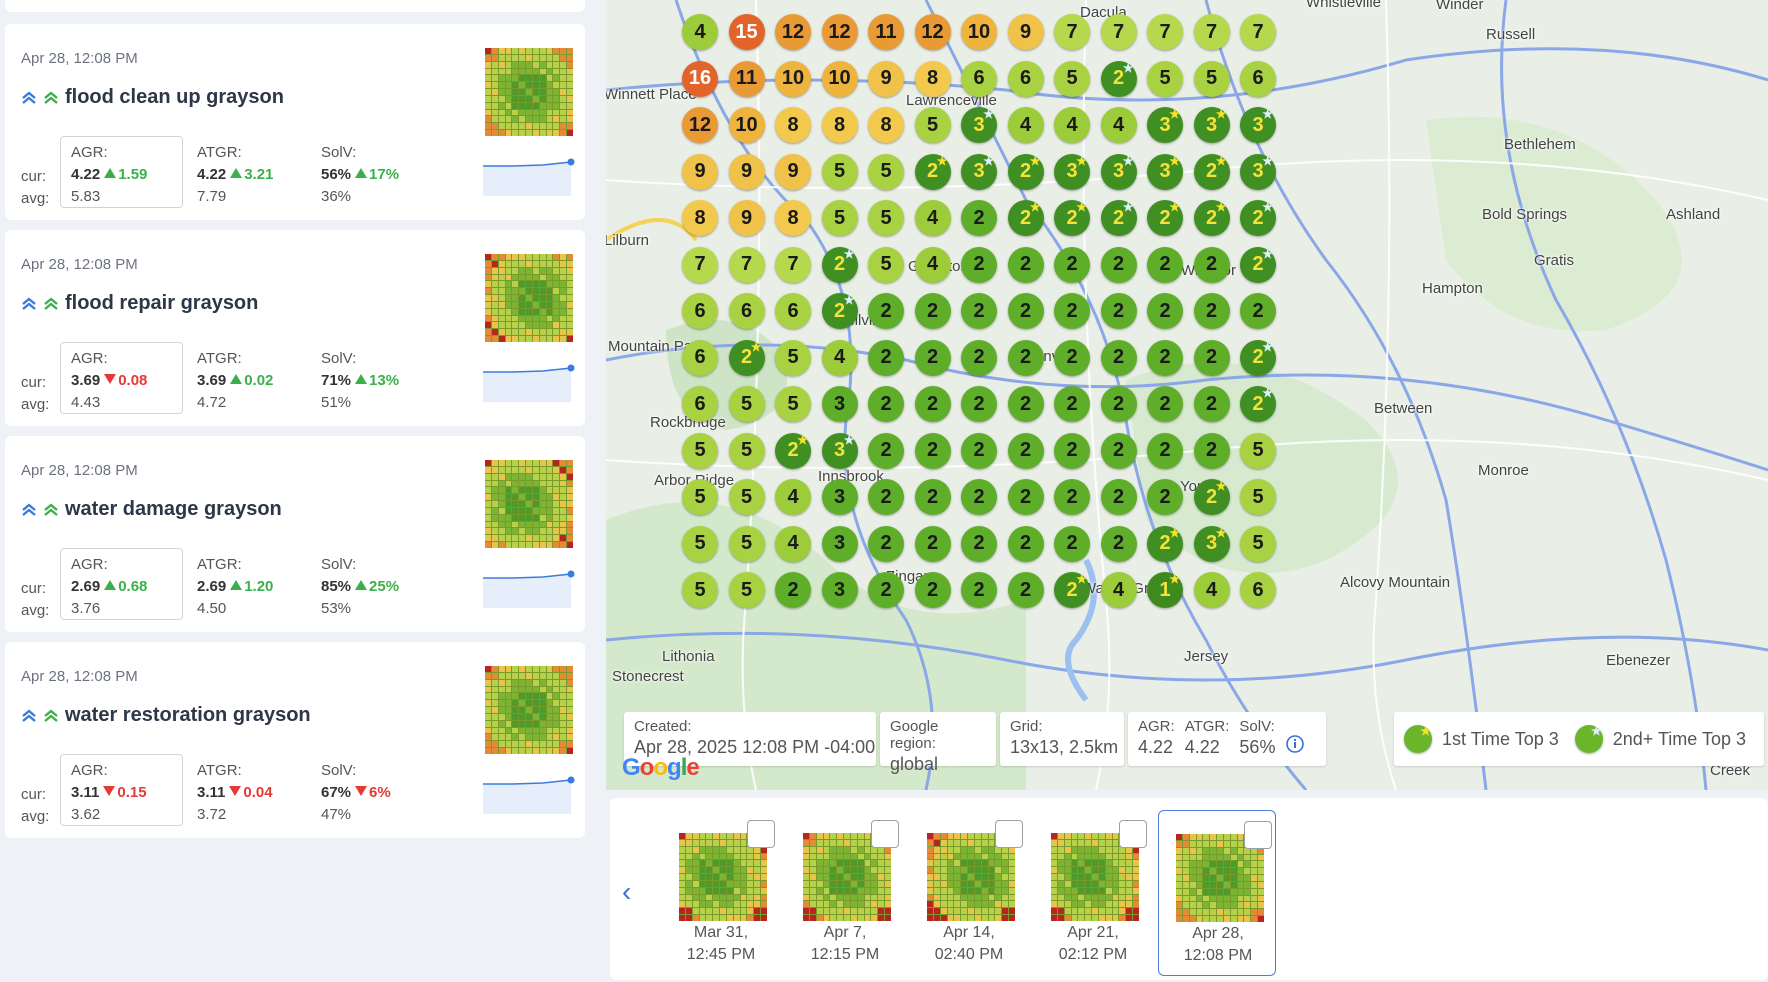  I want to click on snapshot-item: Mar 31, 12:45 PM, so click(721, 893).